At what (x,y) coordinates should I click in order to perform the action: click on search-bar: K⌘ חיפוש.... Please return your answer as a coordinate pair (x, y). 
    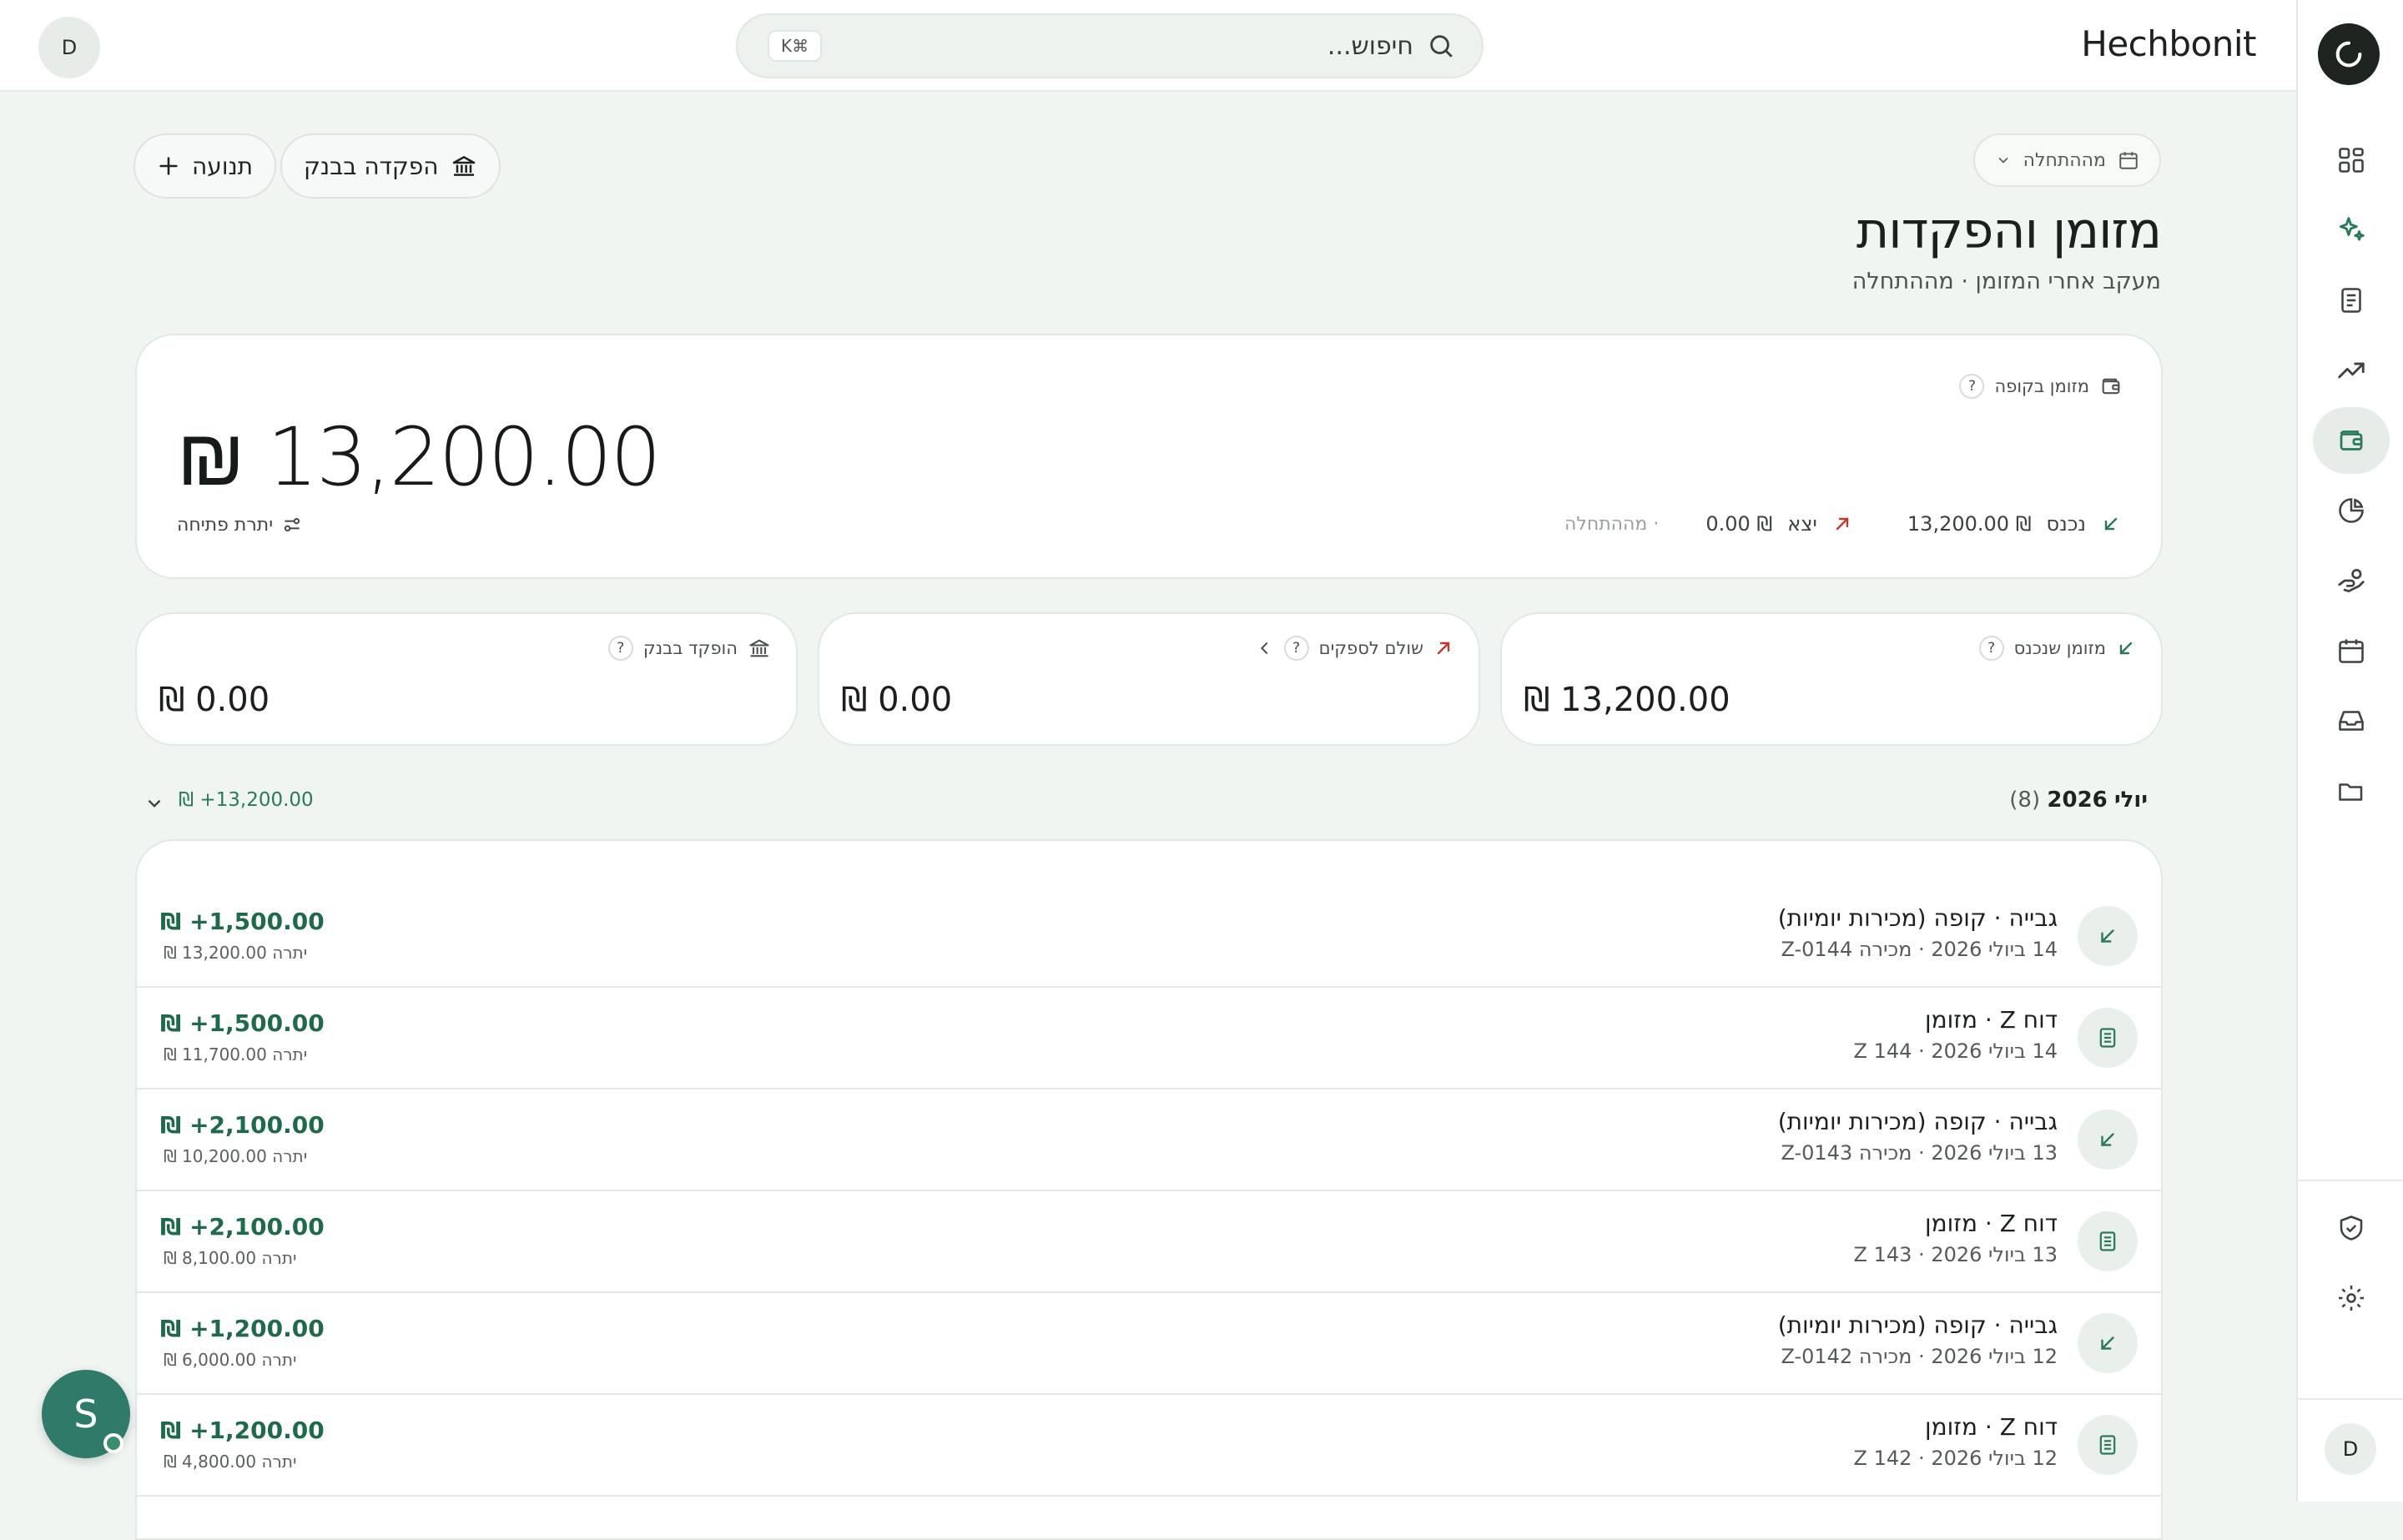
    Looking at the image, I should click on (1110, 45).